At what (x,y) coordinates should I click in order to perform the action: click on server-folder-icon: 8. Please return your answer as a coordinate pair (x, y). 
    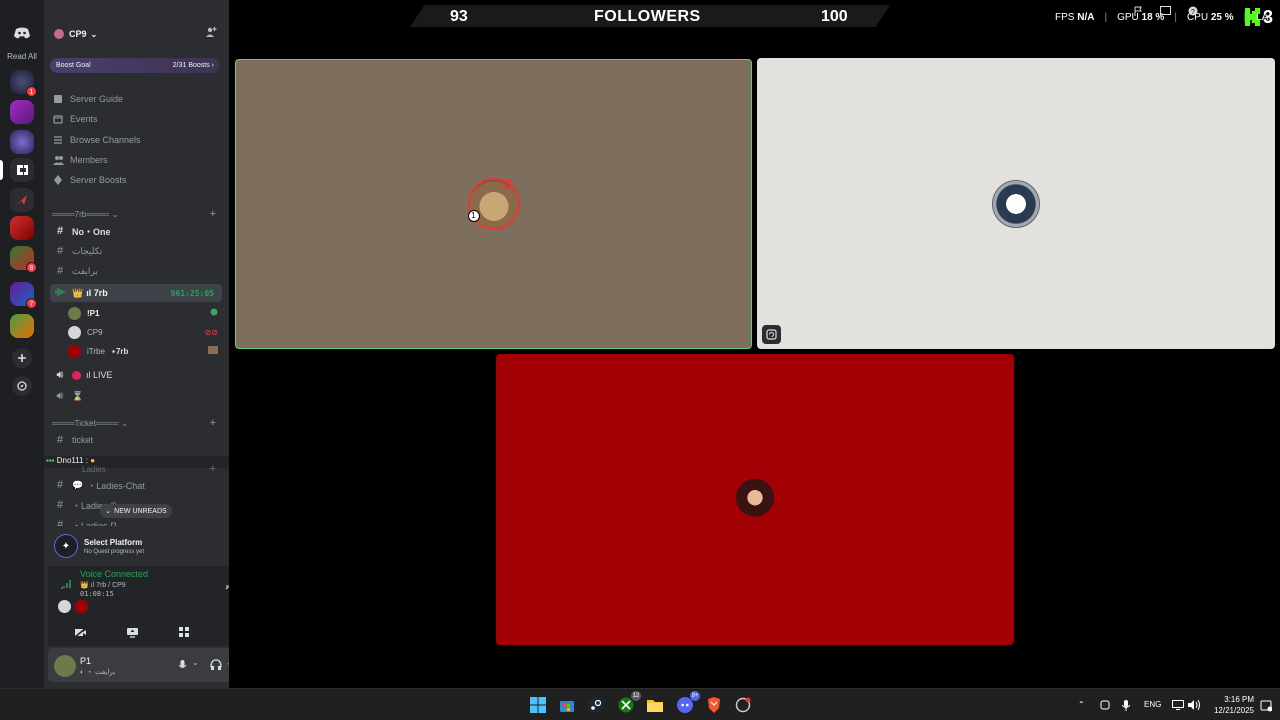
    Looking at the image, I should click on (23, 259).